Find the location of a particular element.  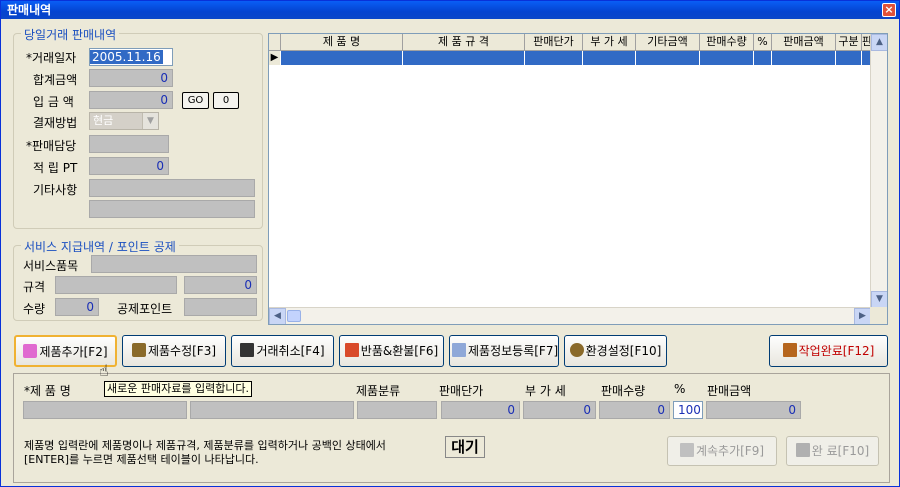

entry-percent-field: 100 is located at coordinates (688, 410).